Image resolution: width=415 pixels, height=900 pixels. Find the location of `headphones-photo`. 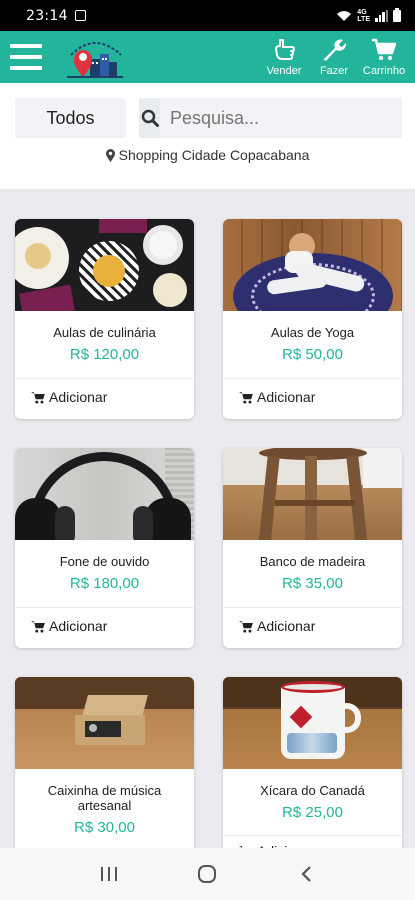

headphones-photo is located at coordinates (104, 494).